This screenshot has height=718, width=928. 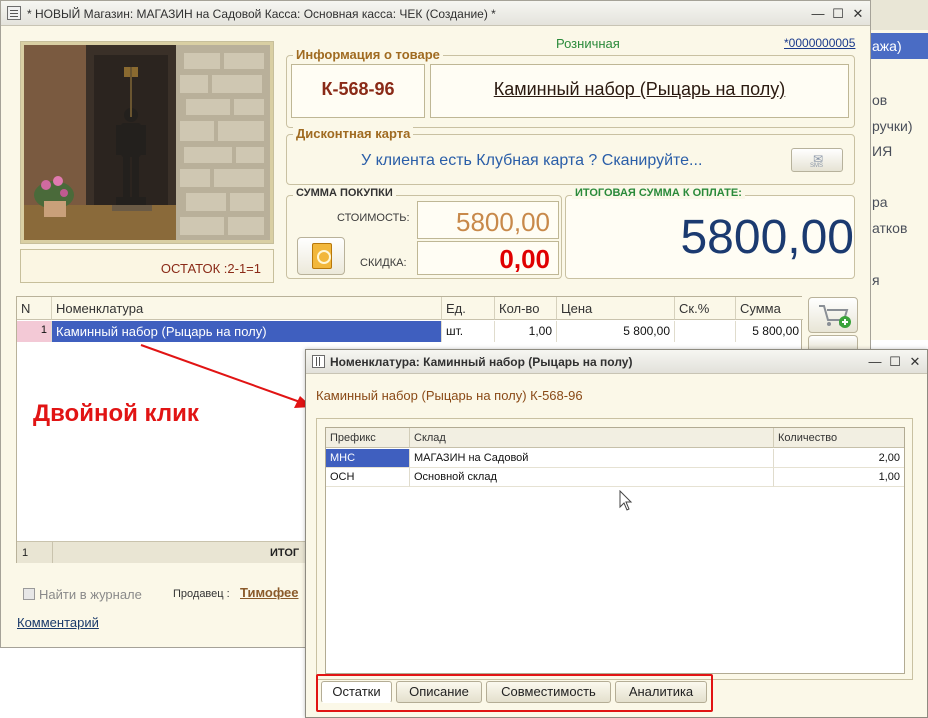 I want to click on discount-card-title: Дисконтная карта, so click(x=353, y=133).